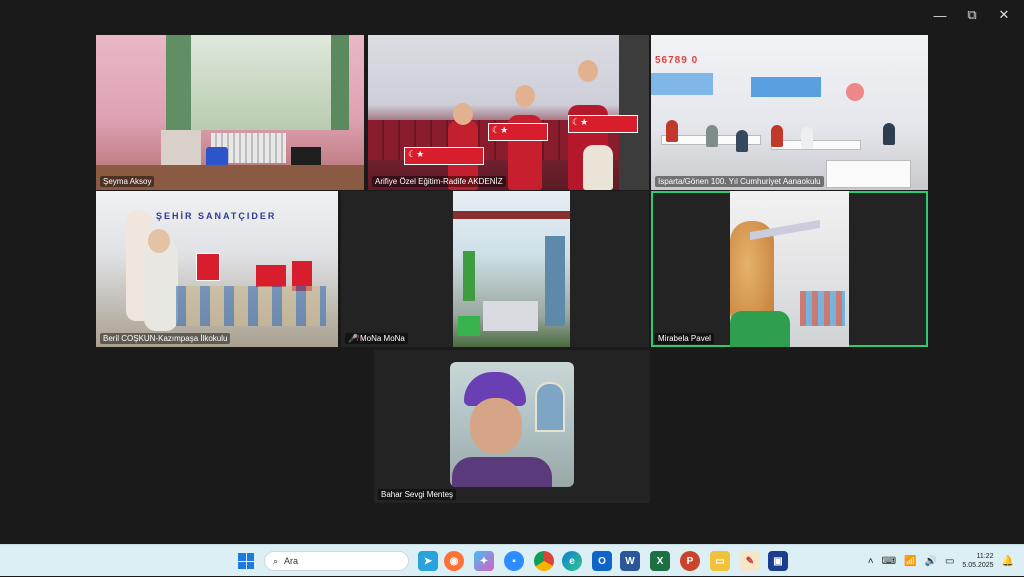 This screenshot has height=577, width=1024. I want to click on store-icon: ▣, so click(778, 561).